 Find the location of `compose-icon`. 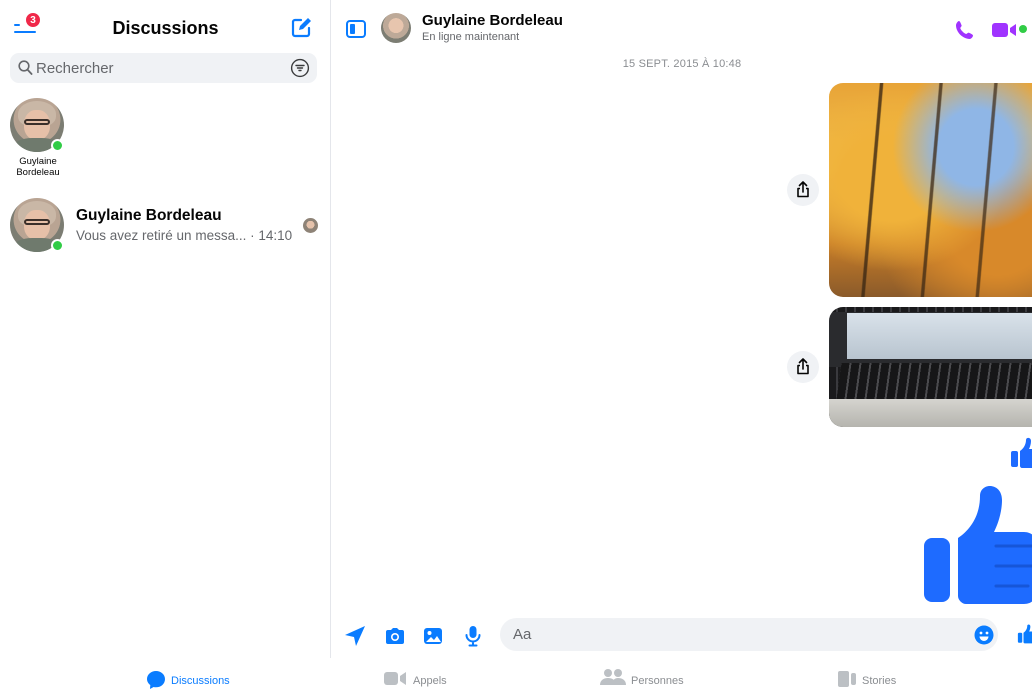

compose-icon is located at coordinates (301, 28).